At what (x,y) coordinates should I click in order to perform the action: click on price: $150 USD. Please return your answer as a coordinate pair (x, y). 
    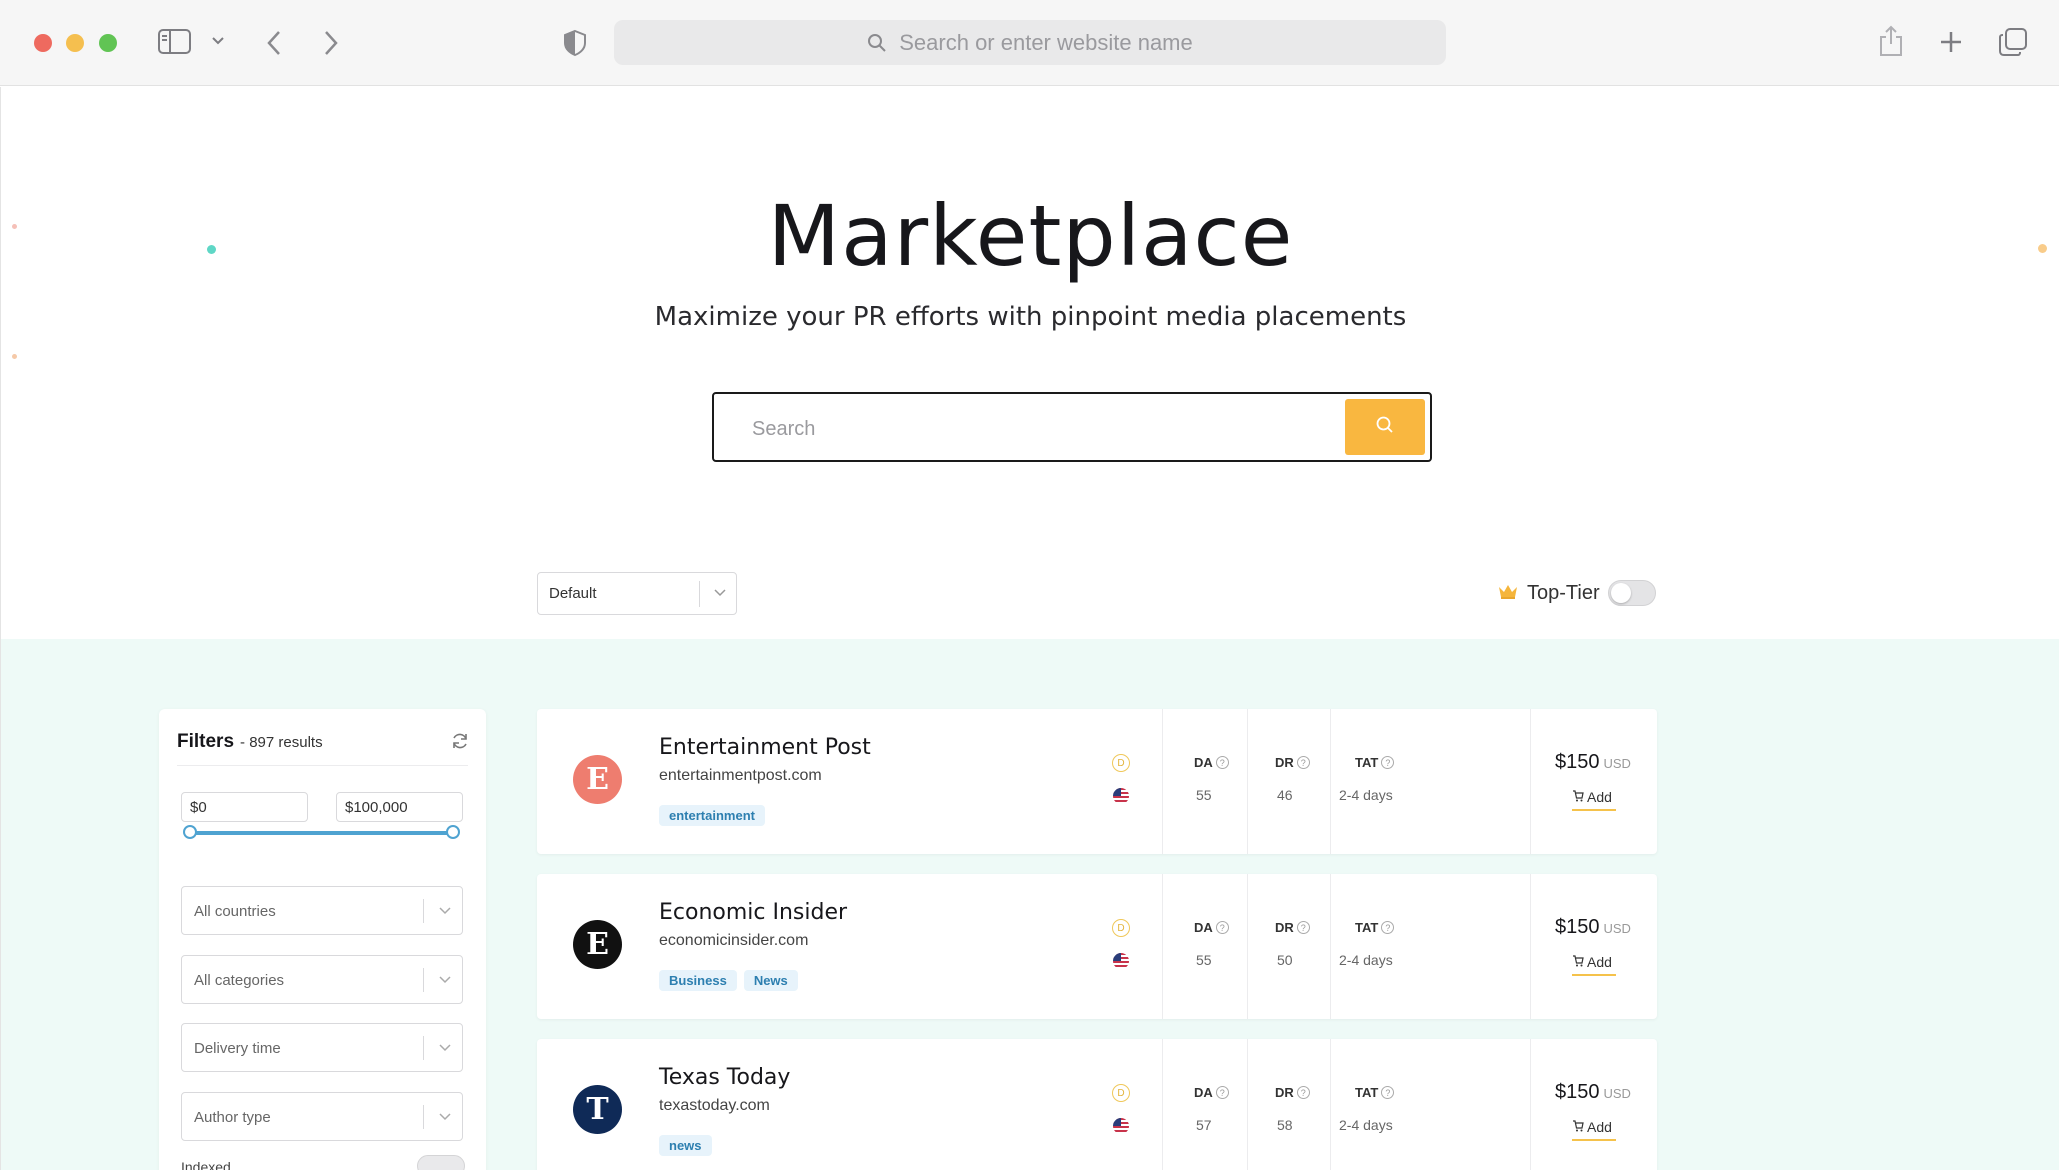
    Looking at the image, I should click on (1593, 927).